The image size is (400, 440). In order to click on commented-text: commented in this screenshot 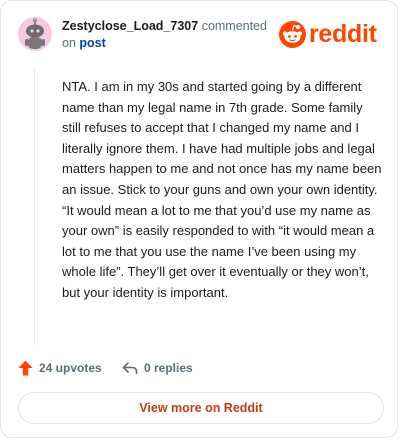, I will do `click(234, 26)`.